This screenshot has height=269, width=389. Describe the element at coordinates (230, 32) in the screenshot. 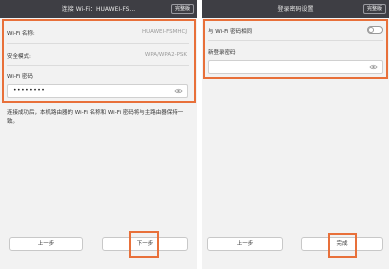

I see `same-as-wifi-label: 与 Wi-Fi 密码相同` at that location.